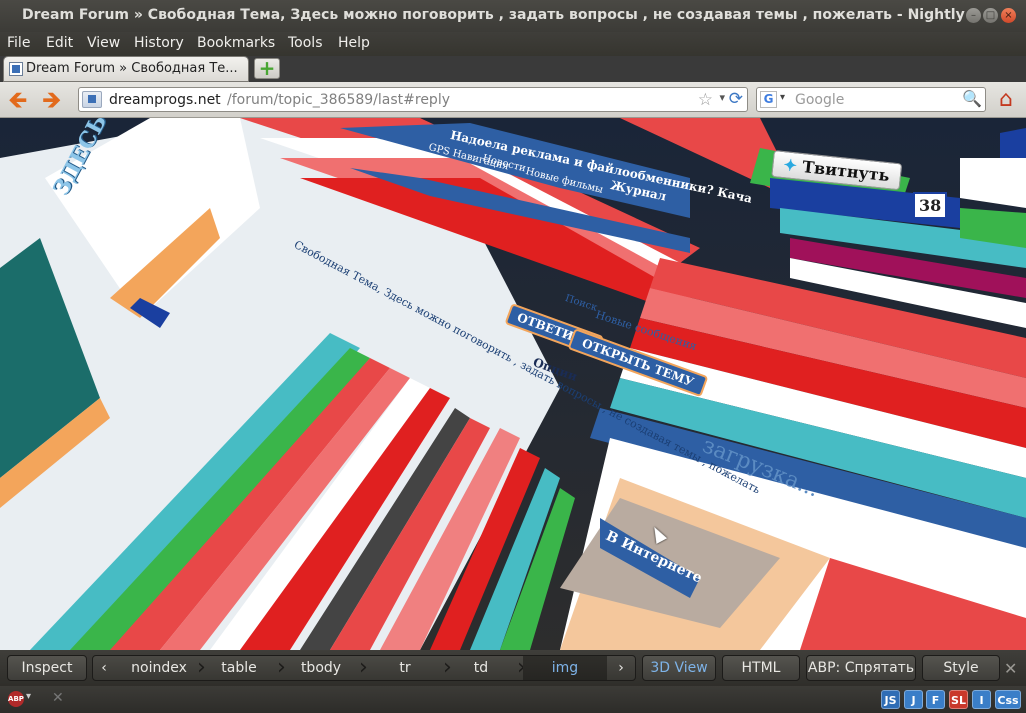  I want to click on menu-help: Help, so click(354, 43).